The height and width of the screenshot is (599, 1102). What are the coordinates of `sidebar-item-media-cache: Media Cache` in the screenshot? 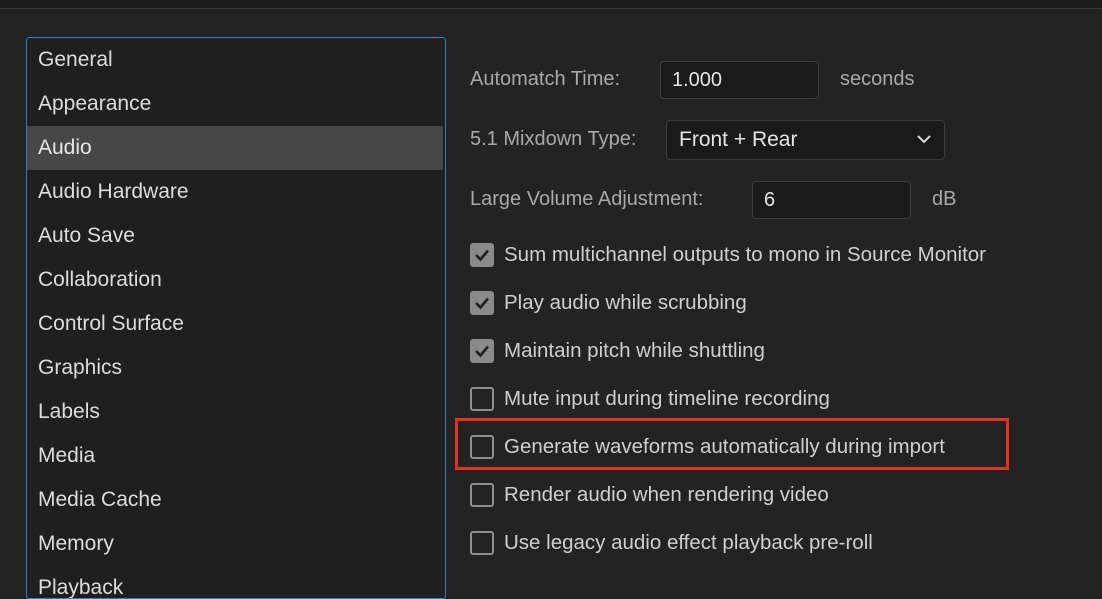 It's located at (235, 500).